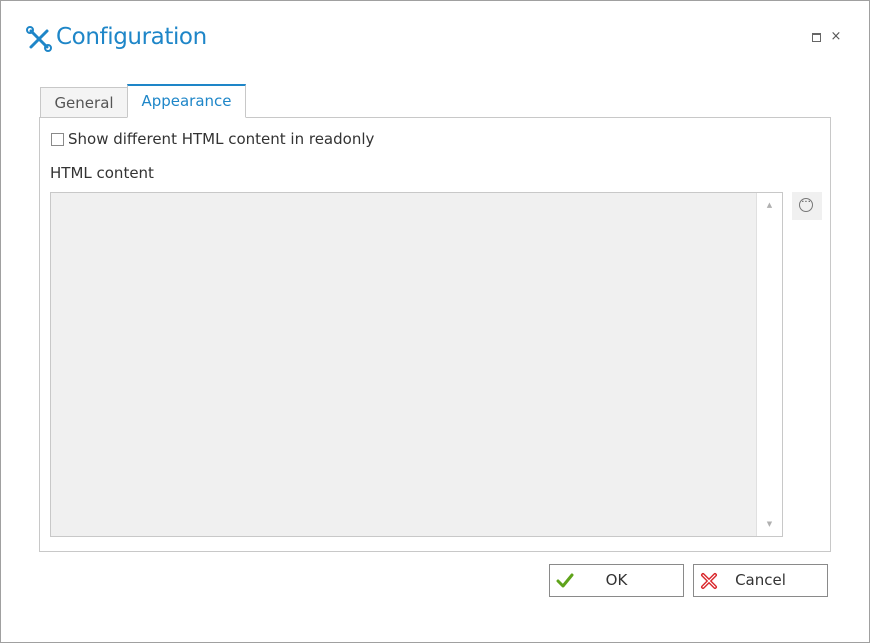 The height and width of the screenshot is (643, 870). I want to click on readonly-content-checkbox-label: Show different HTML content in readonly, so click(221, 139).